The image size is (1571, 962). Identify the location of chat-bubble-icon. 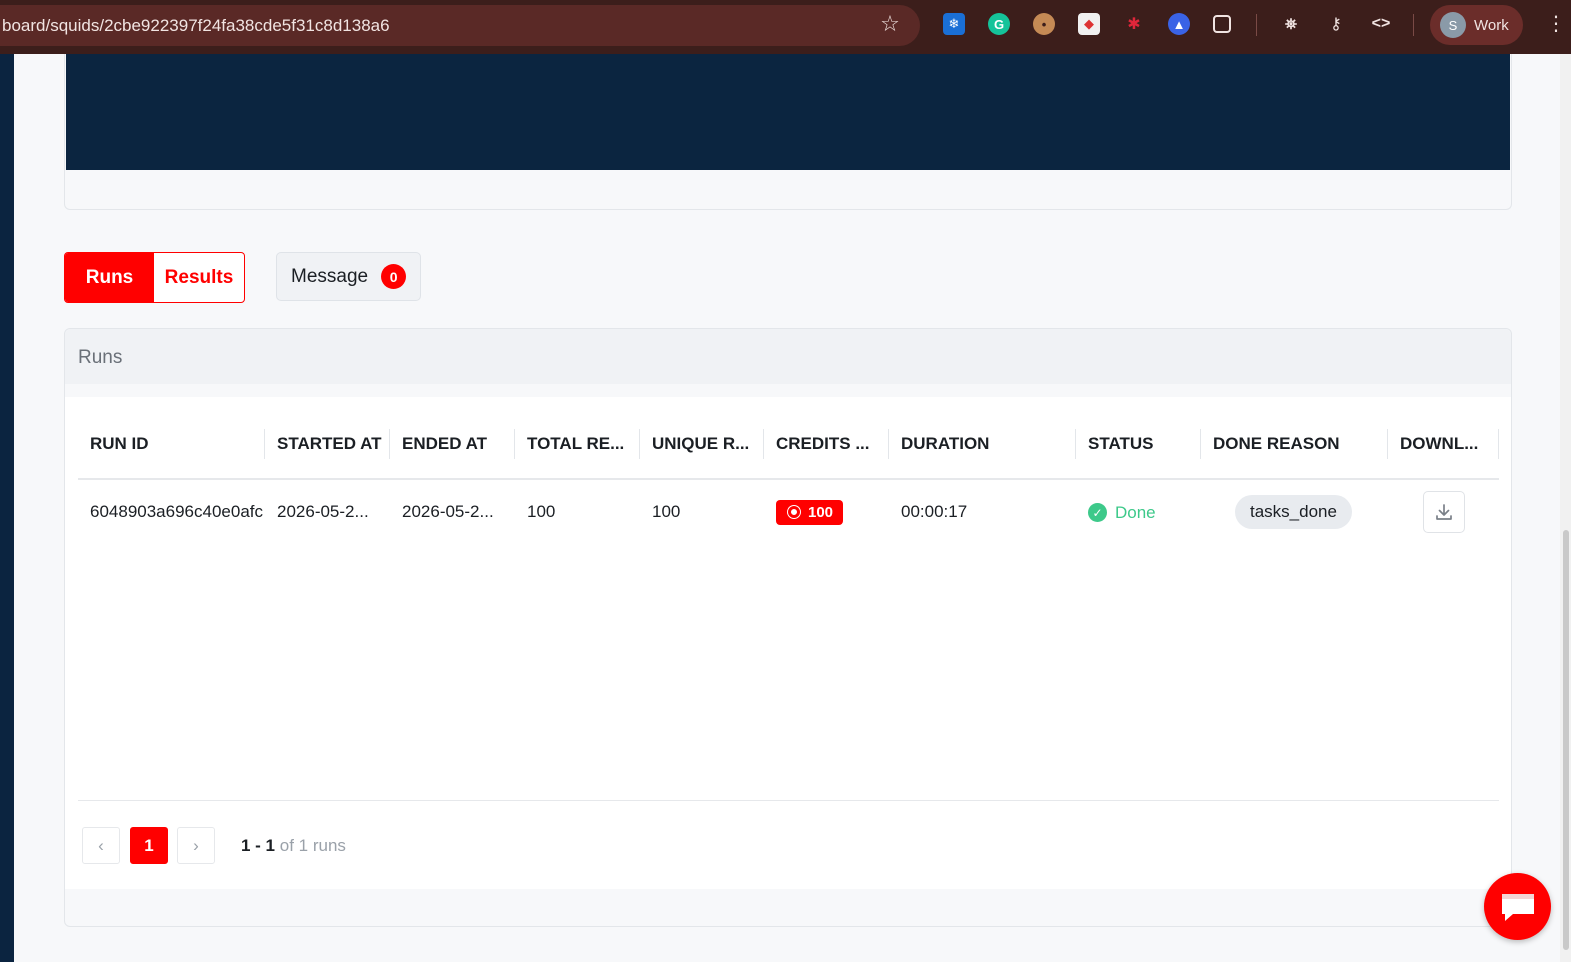
(1517, 907).